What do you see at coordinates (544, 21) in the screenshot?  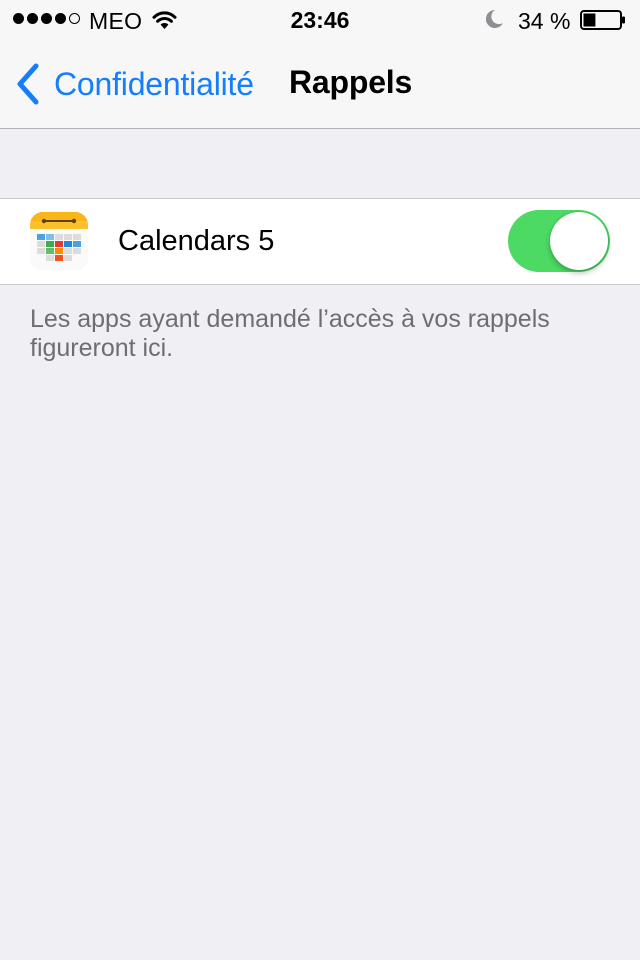 I see `battery-percentage: 34 %` at bounding box center [544, 21].